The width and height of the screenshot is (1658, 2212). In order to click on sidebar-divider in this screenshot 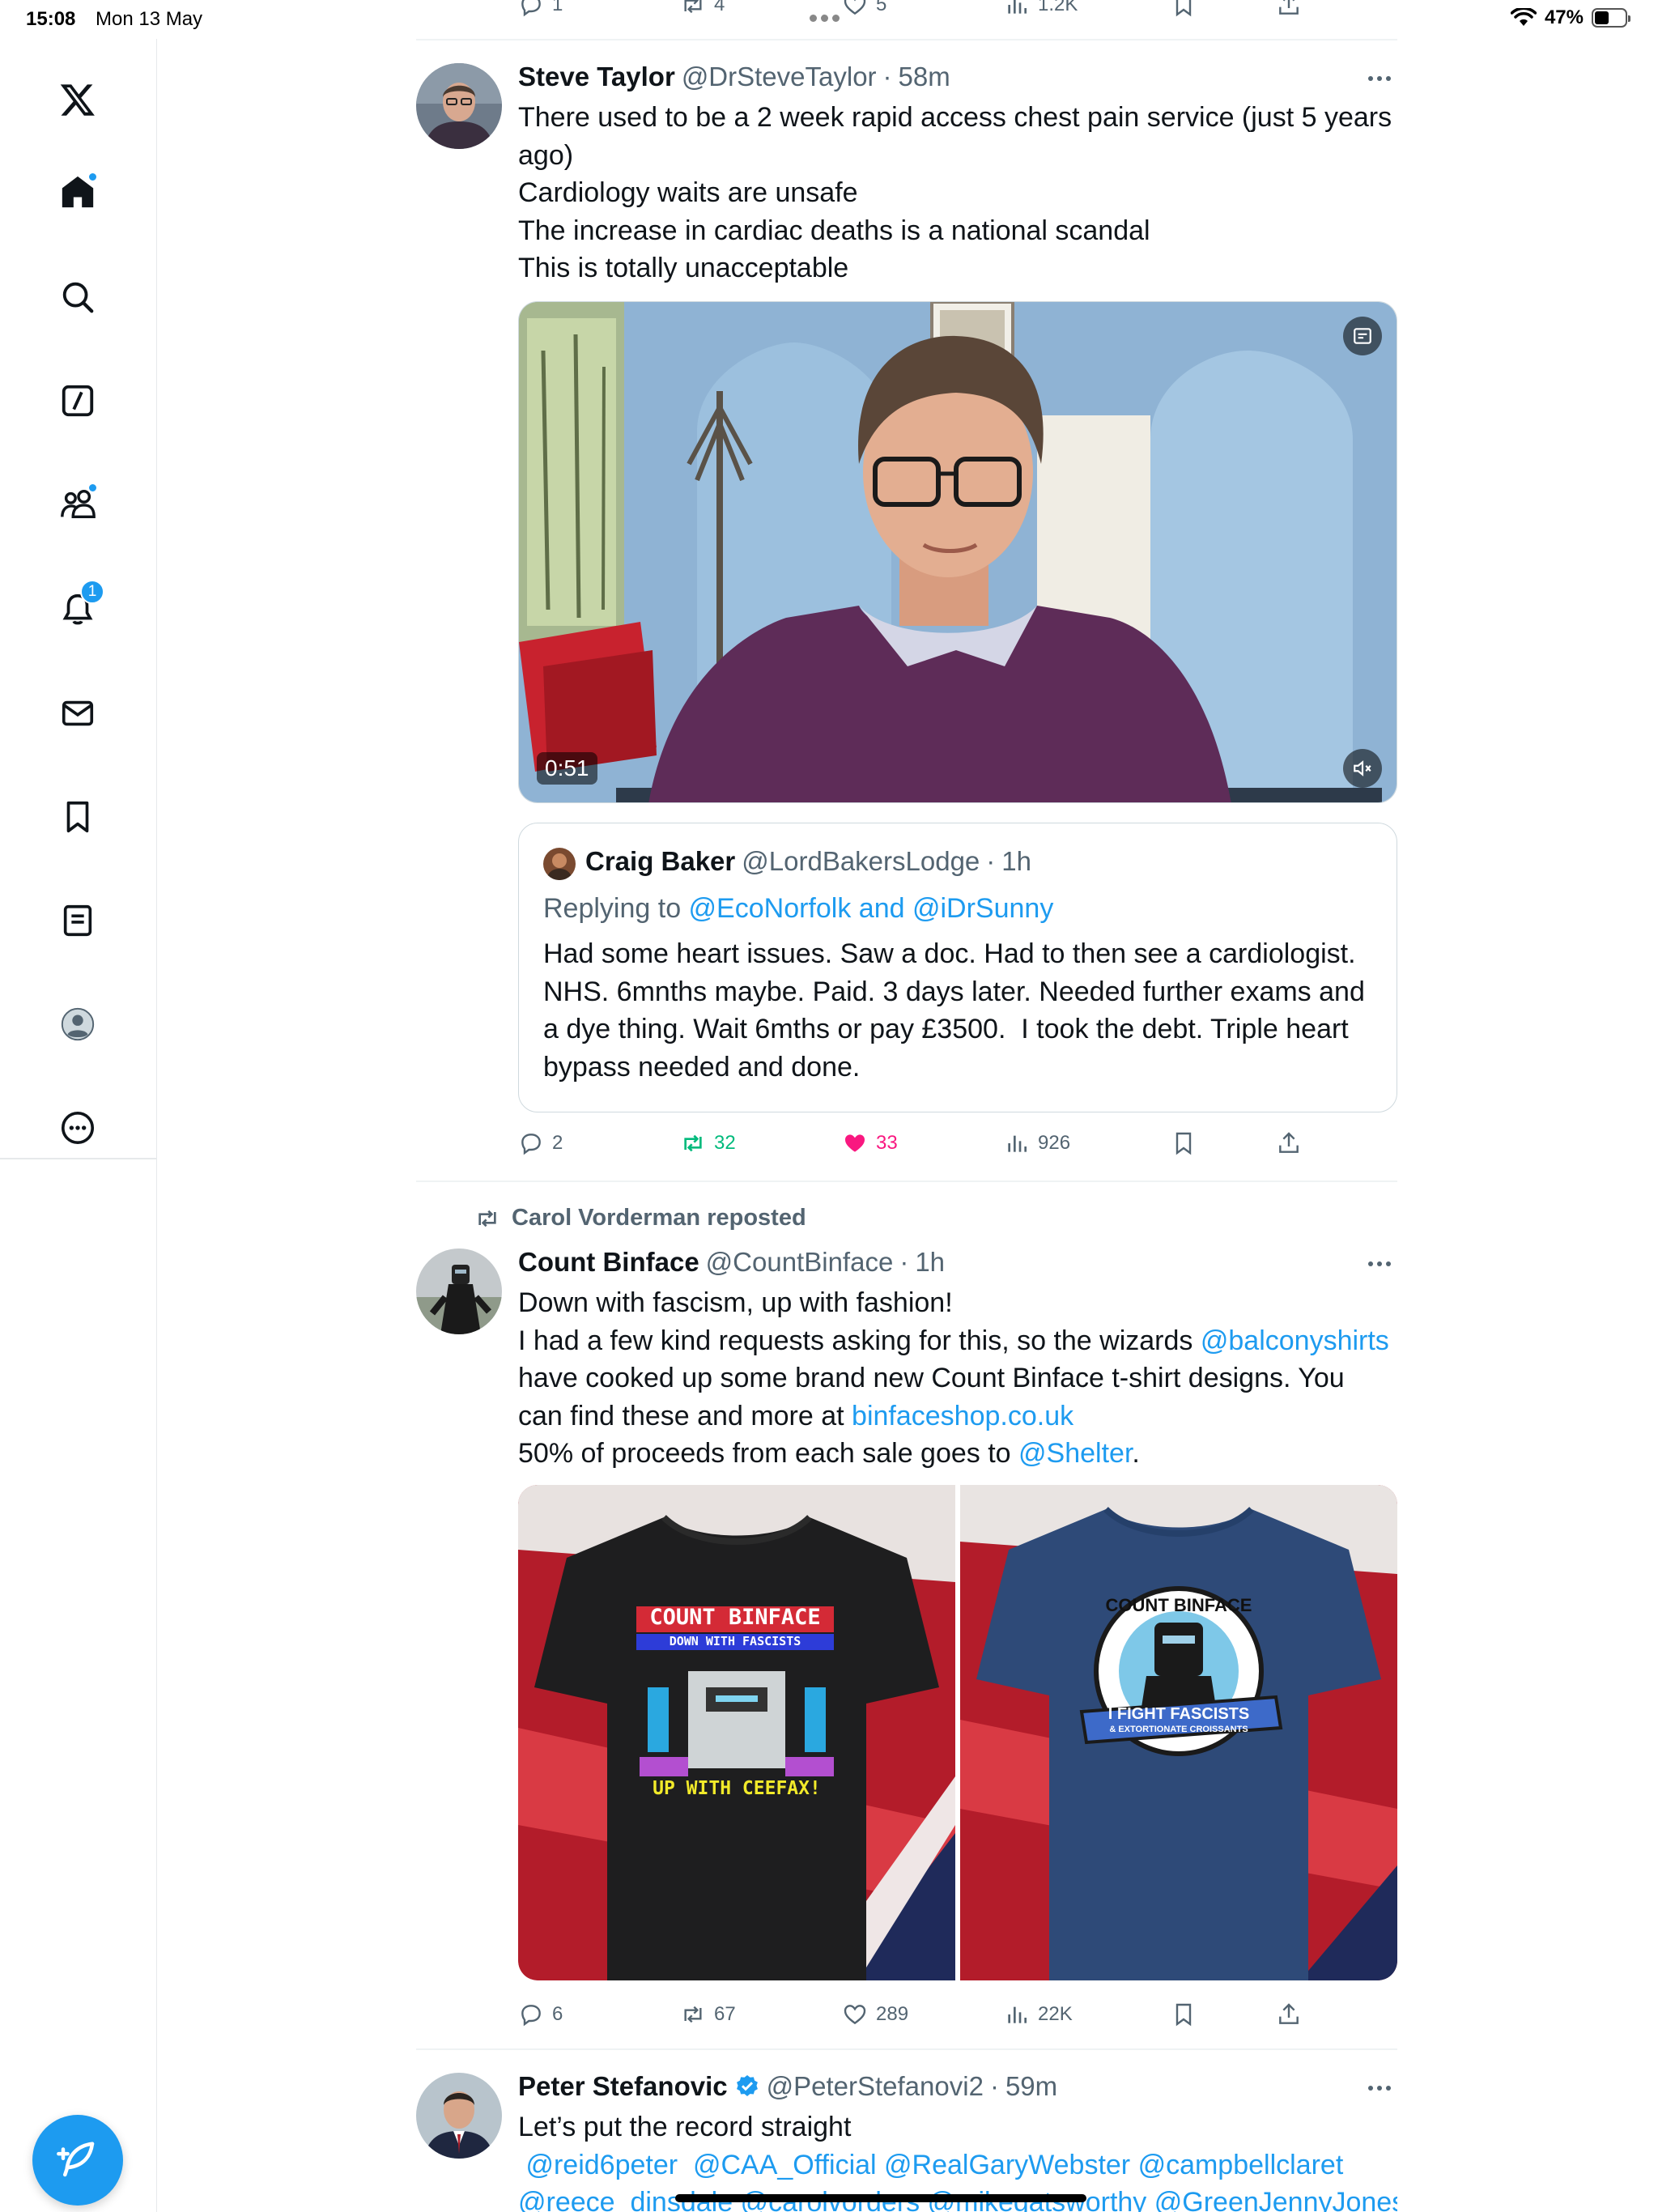, I will do `click(78, 1159)`.